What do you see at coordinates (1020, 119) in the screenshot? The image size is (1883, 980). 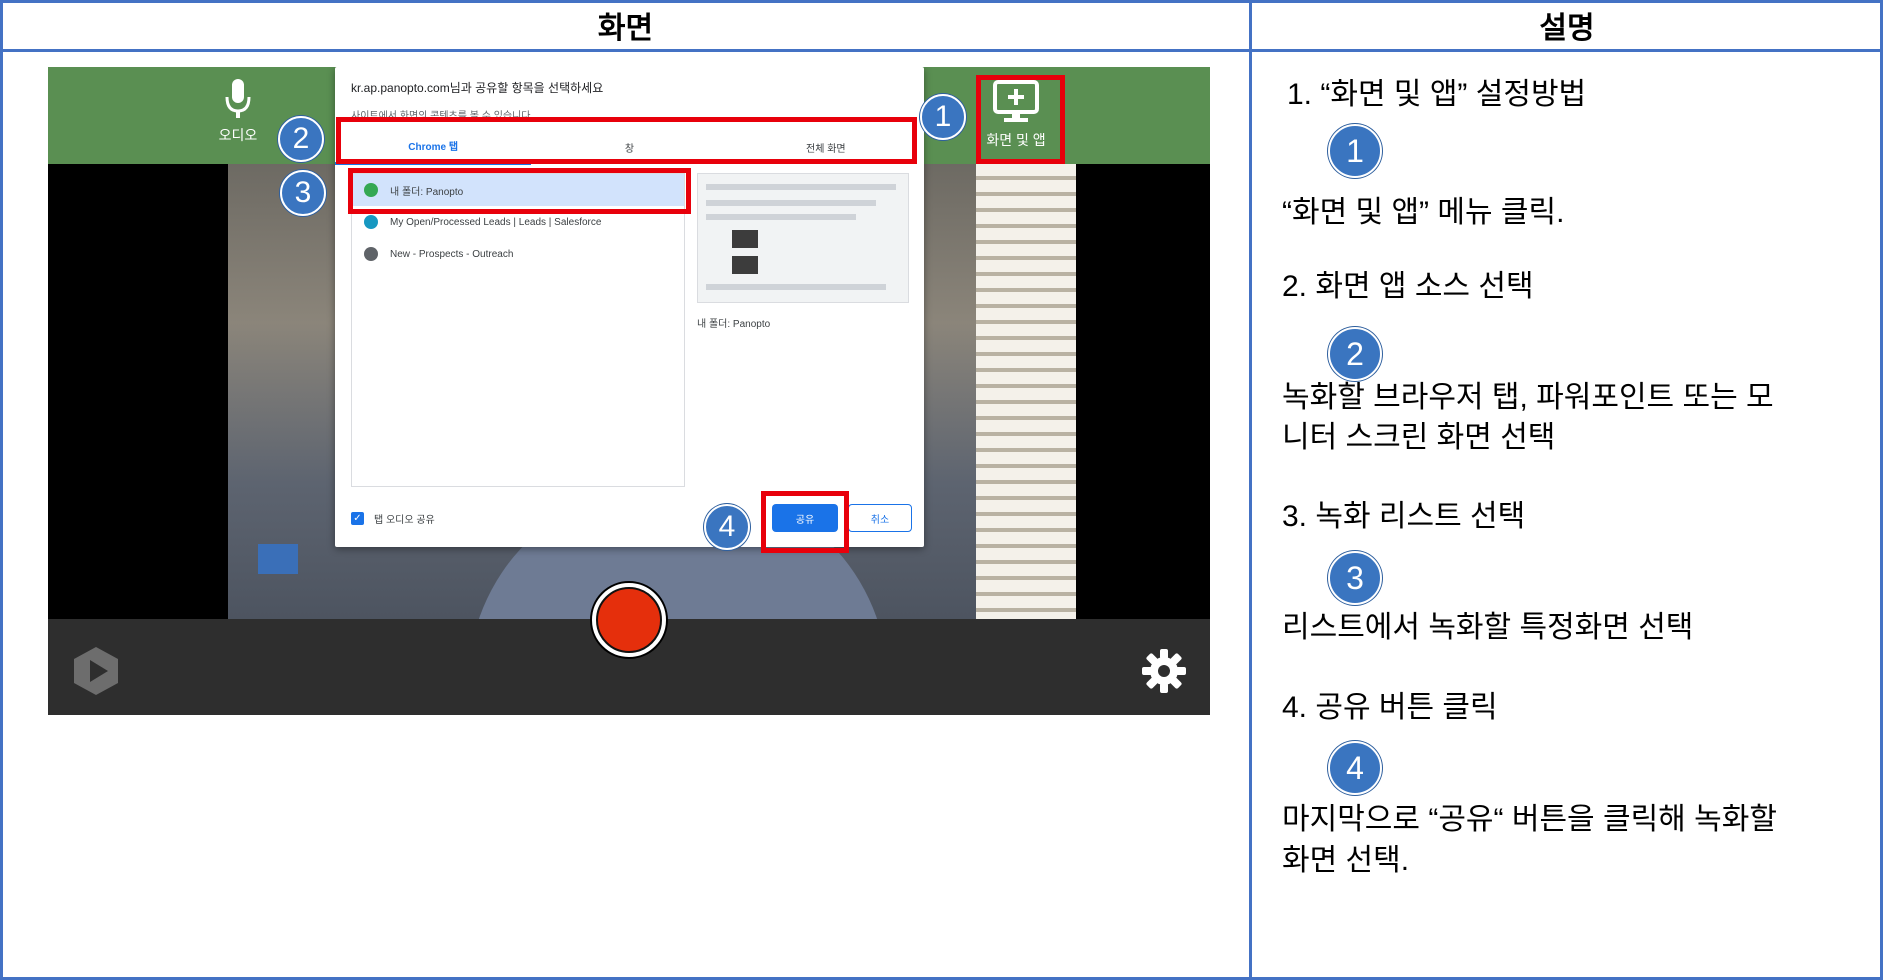 I see `highlight-screen-app` at bounding box center [1020, 119].